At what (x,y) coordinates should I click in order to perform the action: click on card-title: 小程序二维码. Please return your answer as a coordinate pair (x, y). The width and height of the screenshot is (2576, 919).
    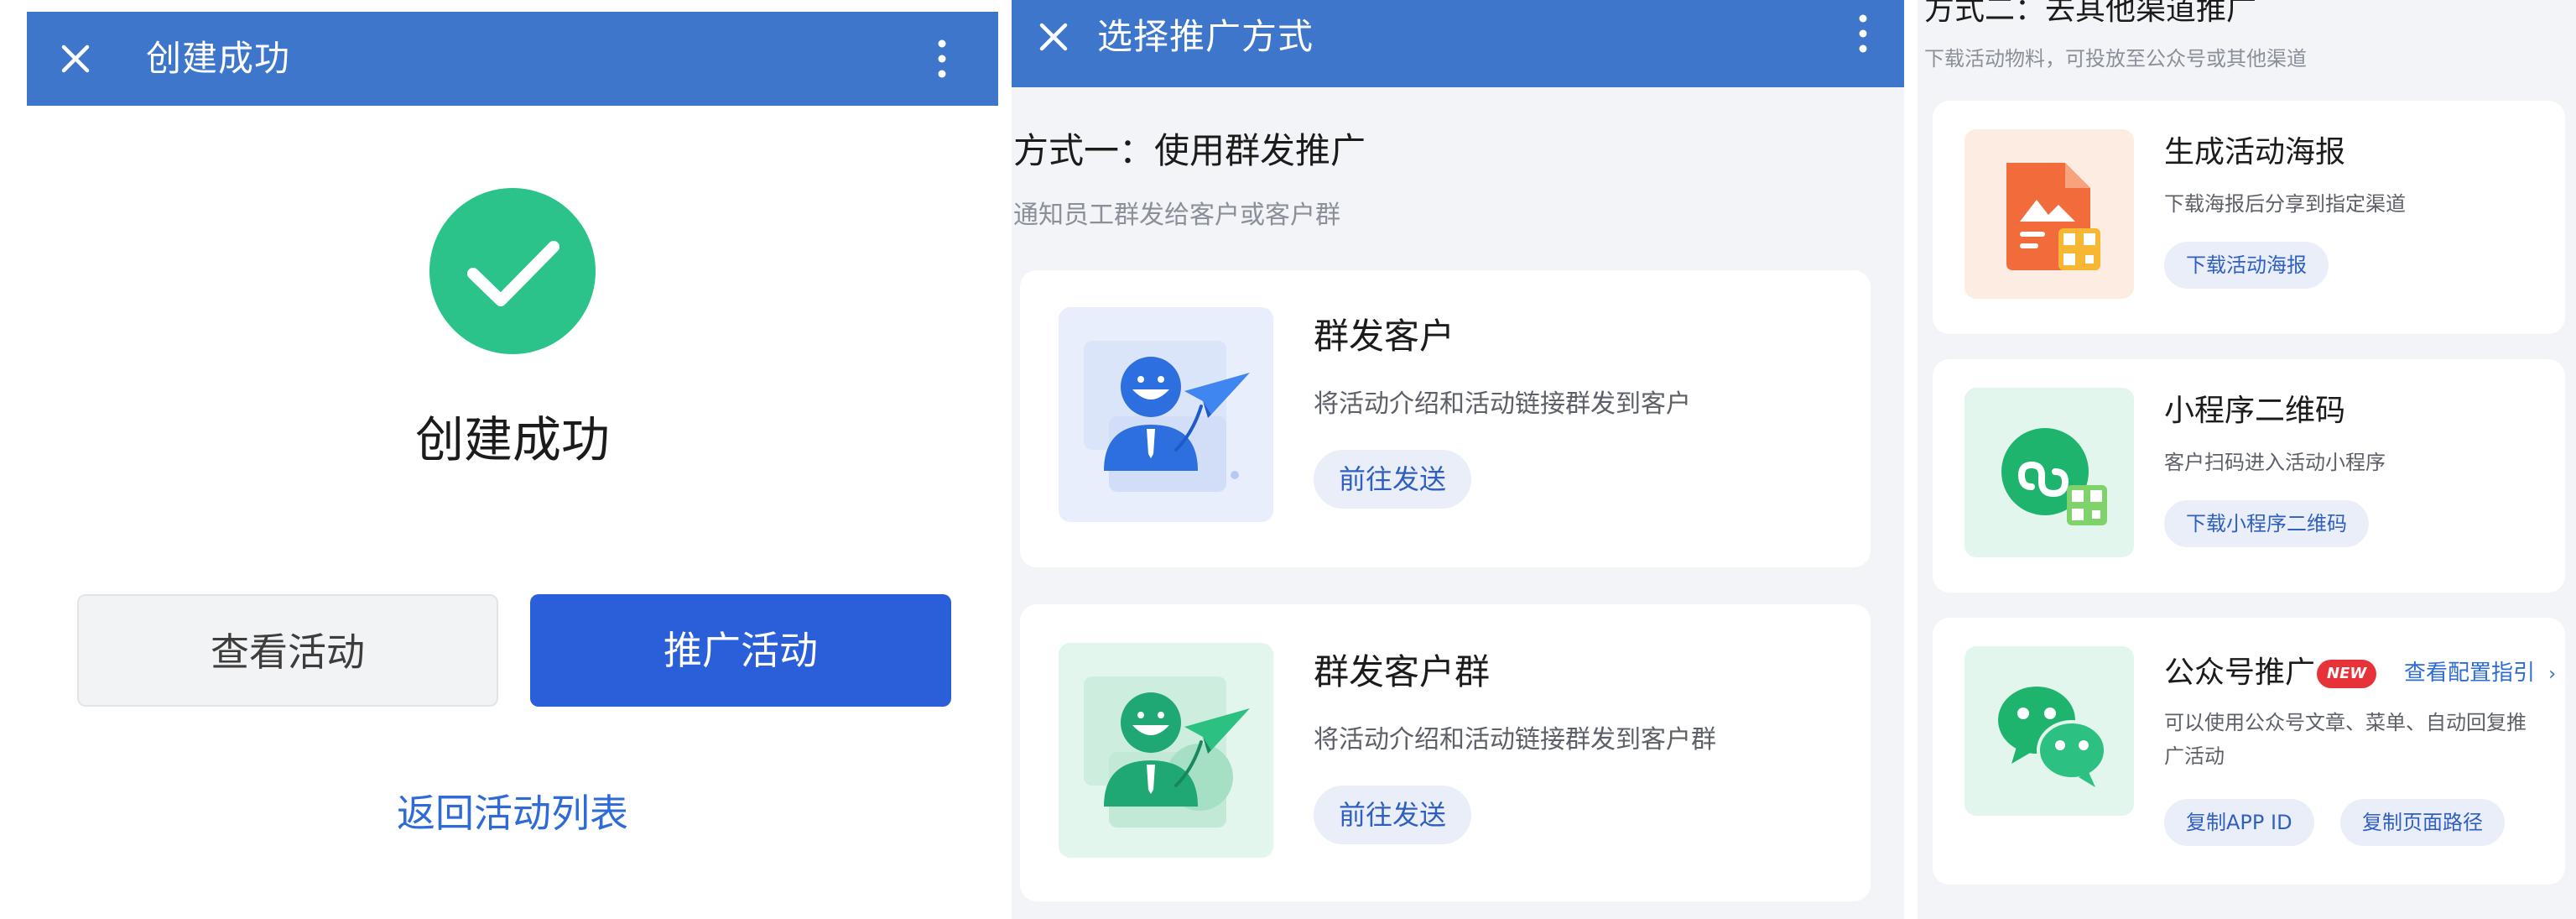
    Looking at the image, I should click on (2255, 411).